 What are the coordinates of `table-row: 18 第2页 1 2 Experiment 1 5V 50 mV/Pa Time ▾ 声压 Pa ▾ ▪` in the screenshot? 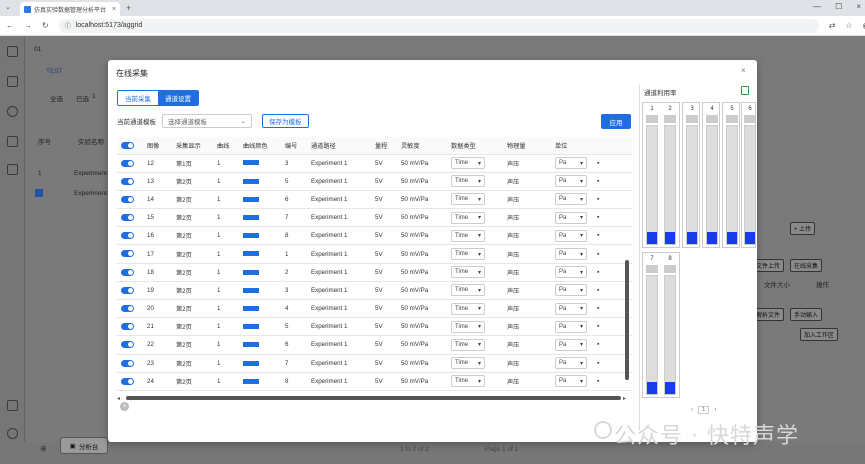 It's located at (374, 272).